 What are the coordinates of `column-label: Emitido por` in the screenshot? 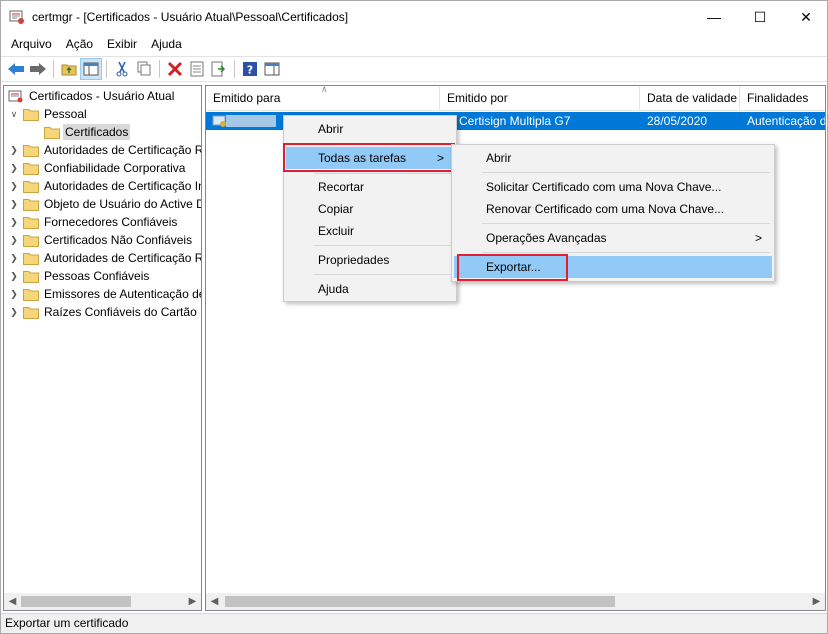 It's located at (477, 98).